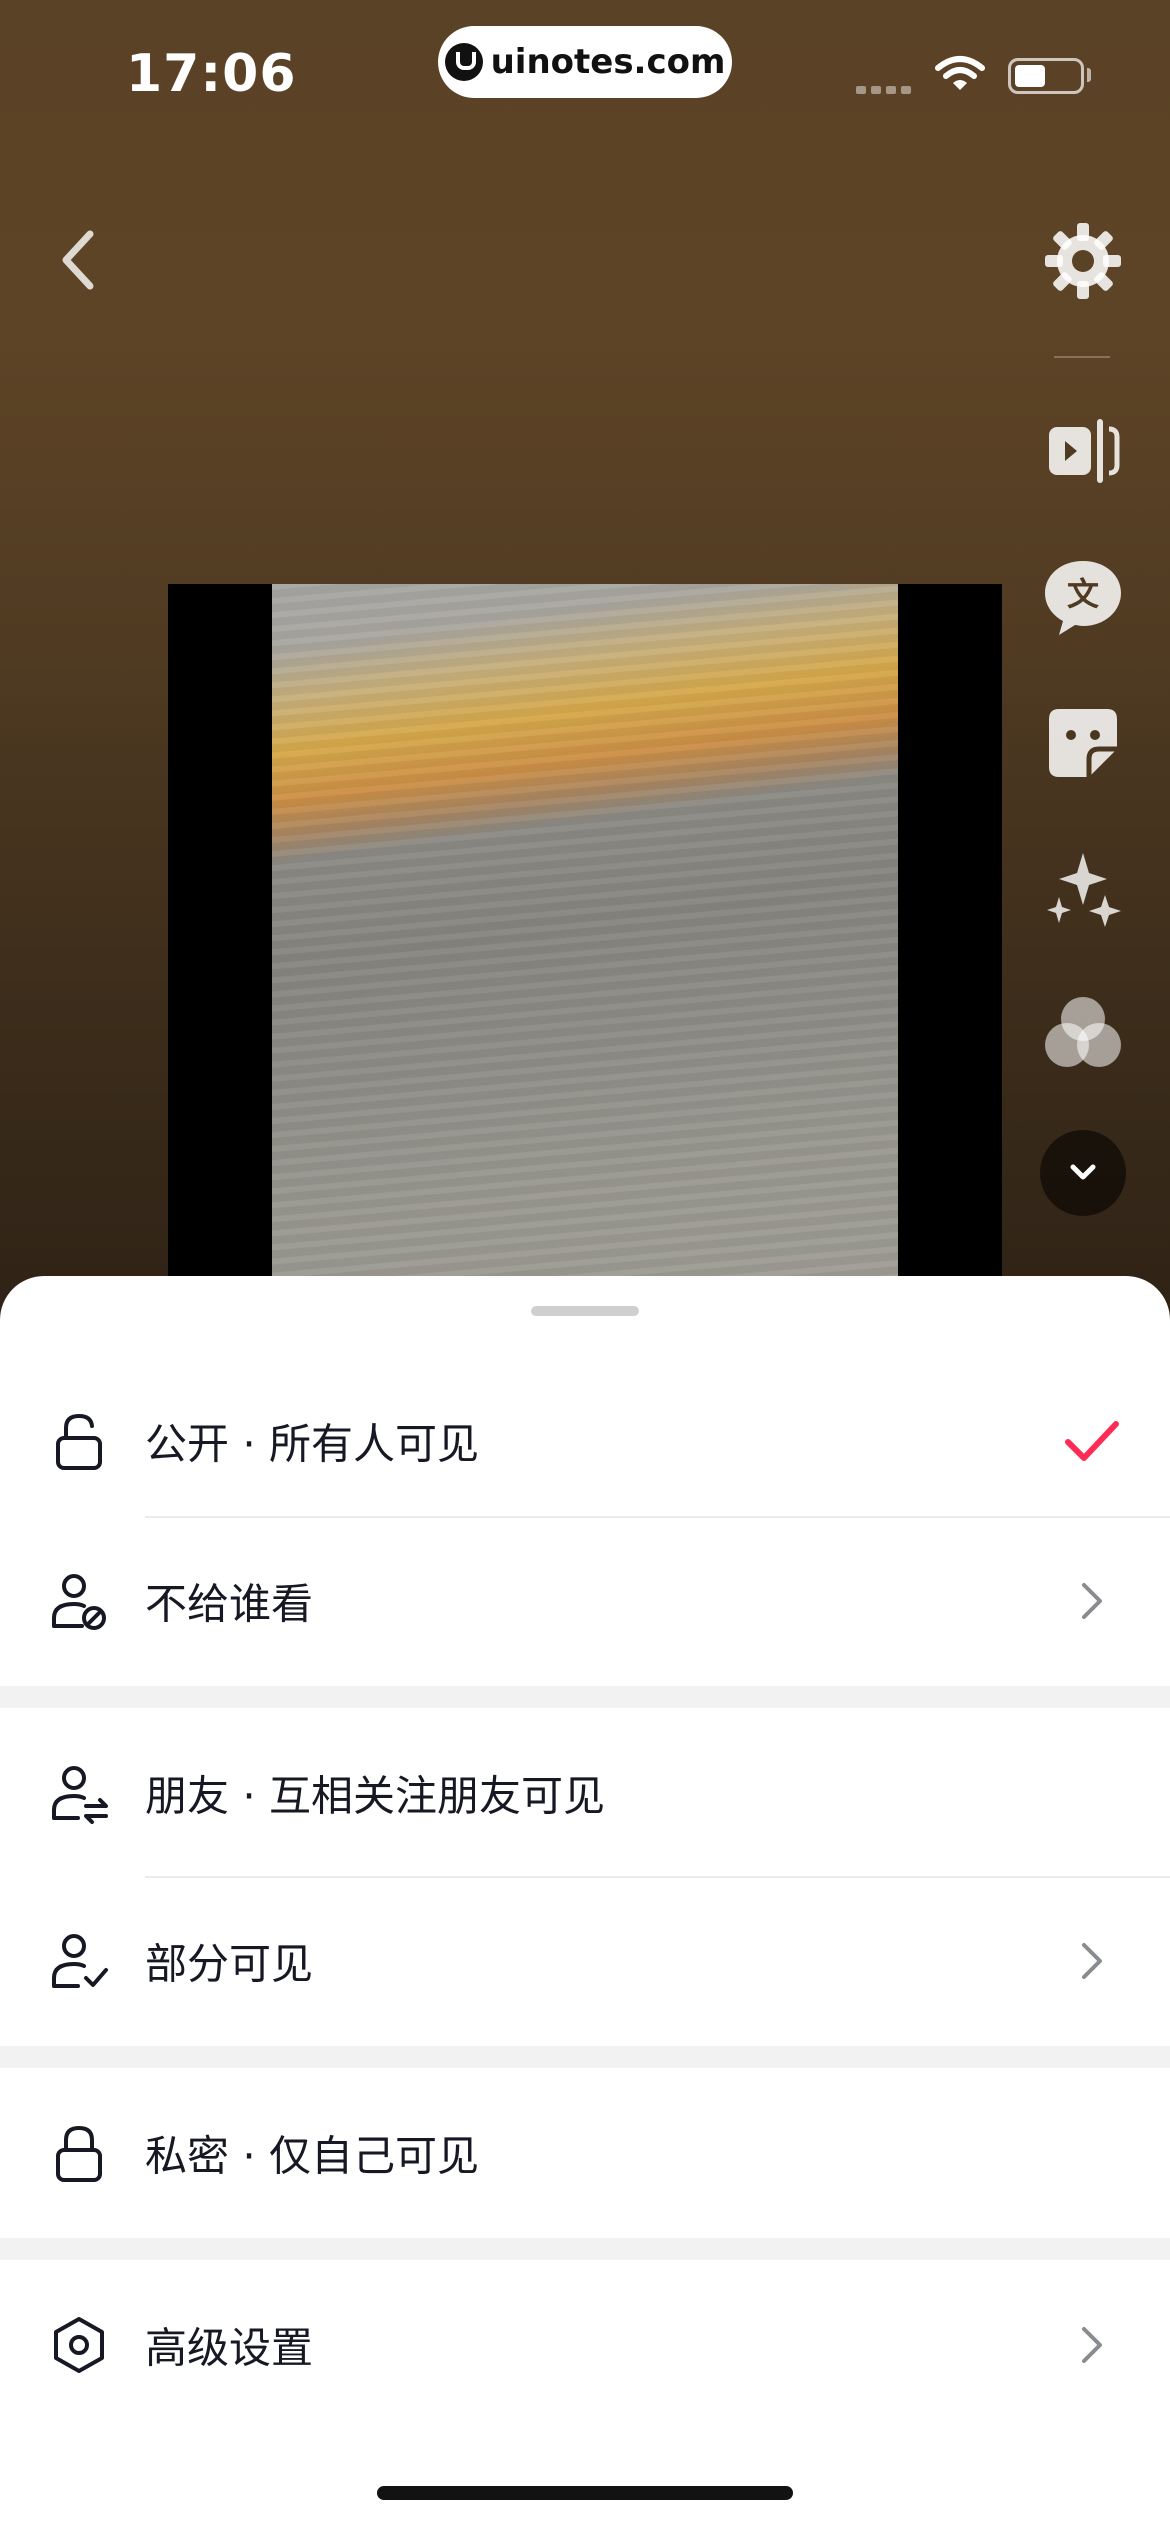  Describe the element at coordinates (80, 1961) in the screenshot. I see `user-check-icon` at that location.